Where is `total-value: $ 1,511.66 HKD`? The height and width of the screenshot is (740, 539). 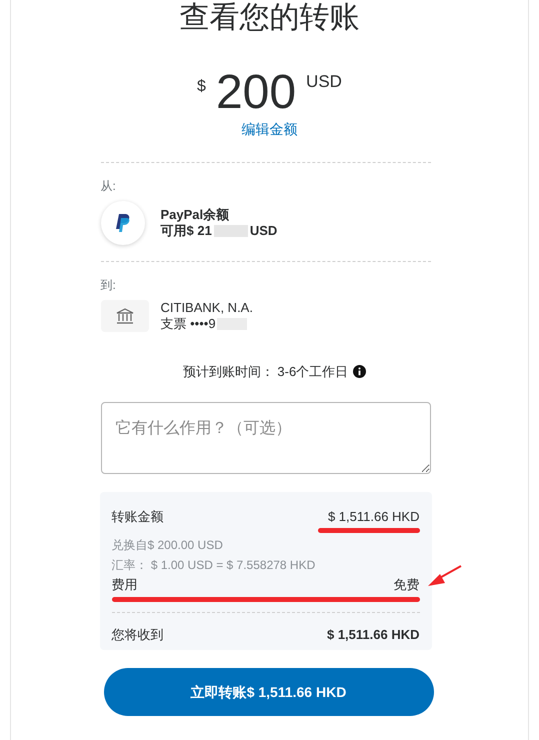 total-value: $ 1,511.66 HKD is located at coordinates (373, 635).